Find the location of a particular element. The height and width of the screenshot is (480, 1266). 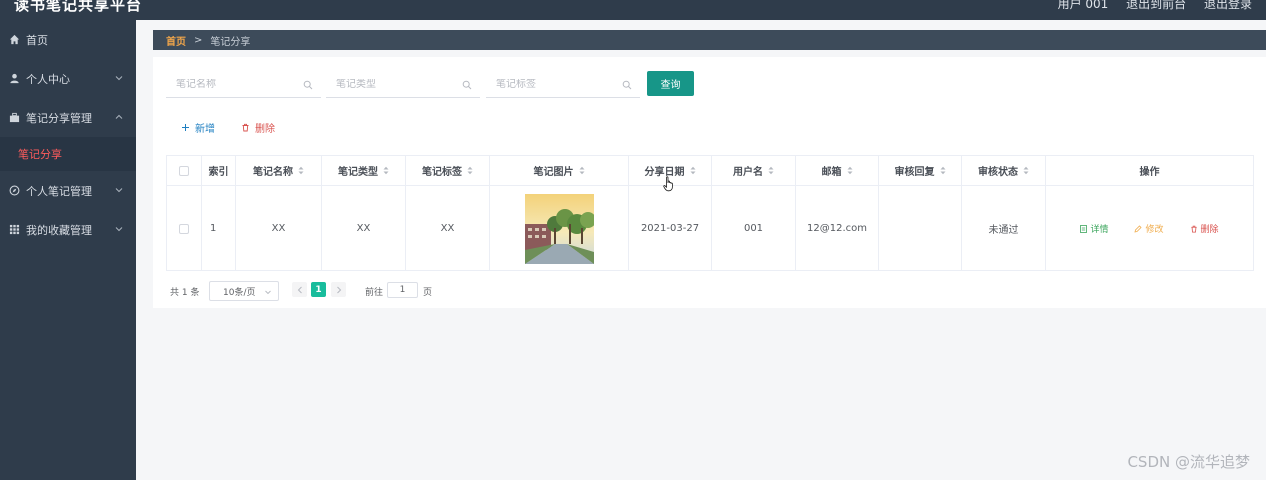

batch-delete-button: 删除 is located at coordinates (258, 127).